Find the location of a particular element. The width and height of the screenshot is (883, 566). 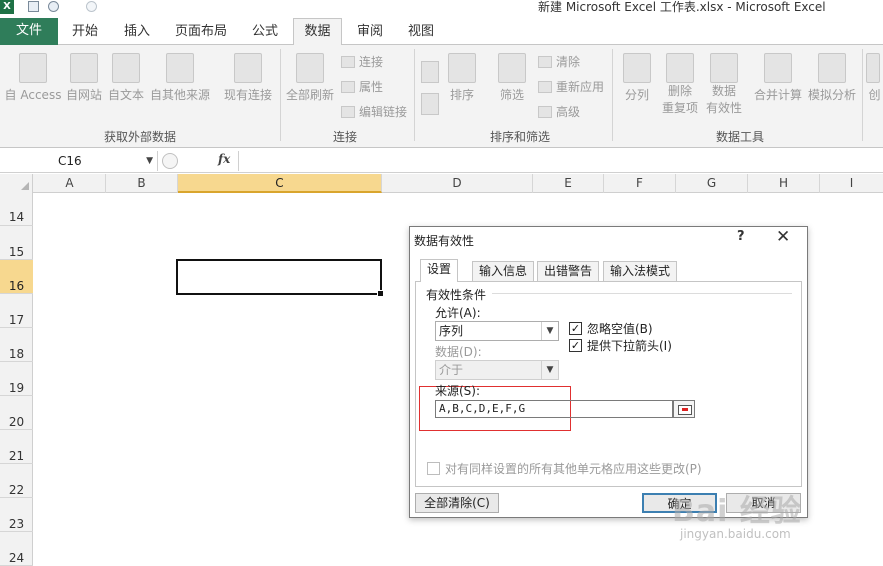

tab-file: 文件 is located at coordinates (29, 31).